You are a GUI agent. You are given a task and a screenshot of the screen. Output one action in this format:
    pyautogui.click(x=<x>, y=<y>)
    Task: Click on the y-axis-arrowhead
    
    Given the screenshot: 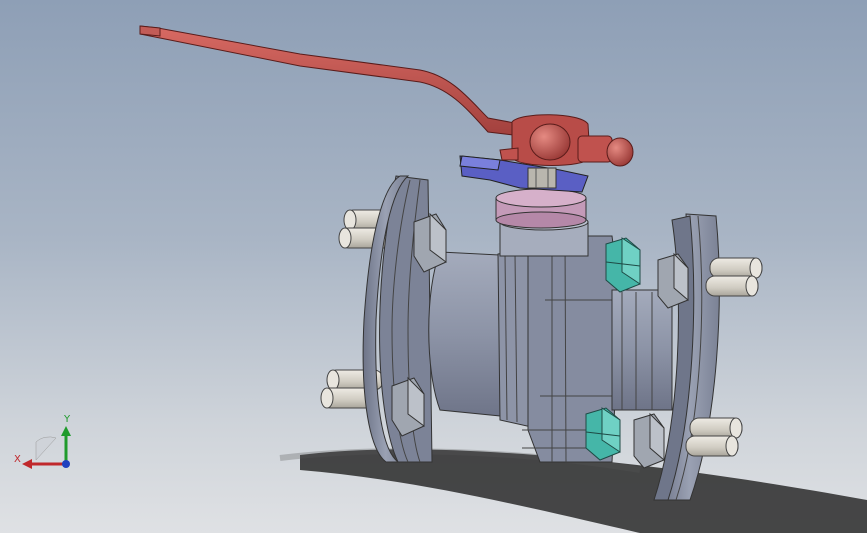 What is the action you would take?
    pyautogui.click(x=66, y=431)
    